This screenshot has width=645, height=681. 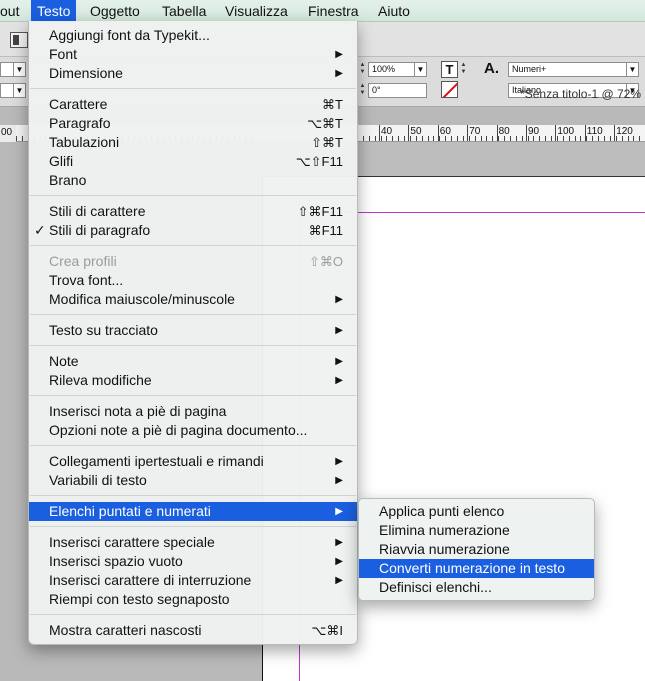 What do you see at coordinates (193, 542) in the screenshot?
I see `menu-item: Inserisci carattere speciale ▶` at bounding box center [193, 542].